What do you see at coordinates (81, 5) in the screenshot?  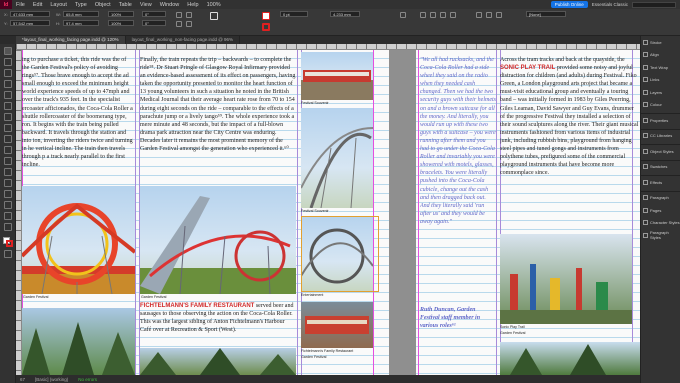 I see `menu-type: Type` at bounding box center [81, 5].